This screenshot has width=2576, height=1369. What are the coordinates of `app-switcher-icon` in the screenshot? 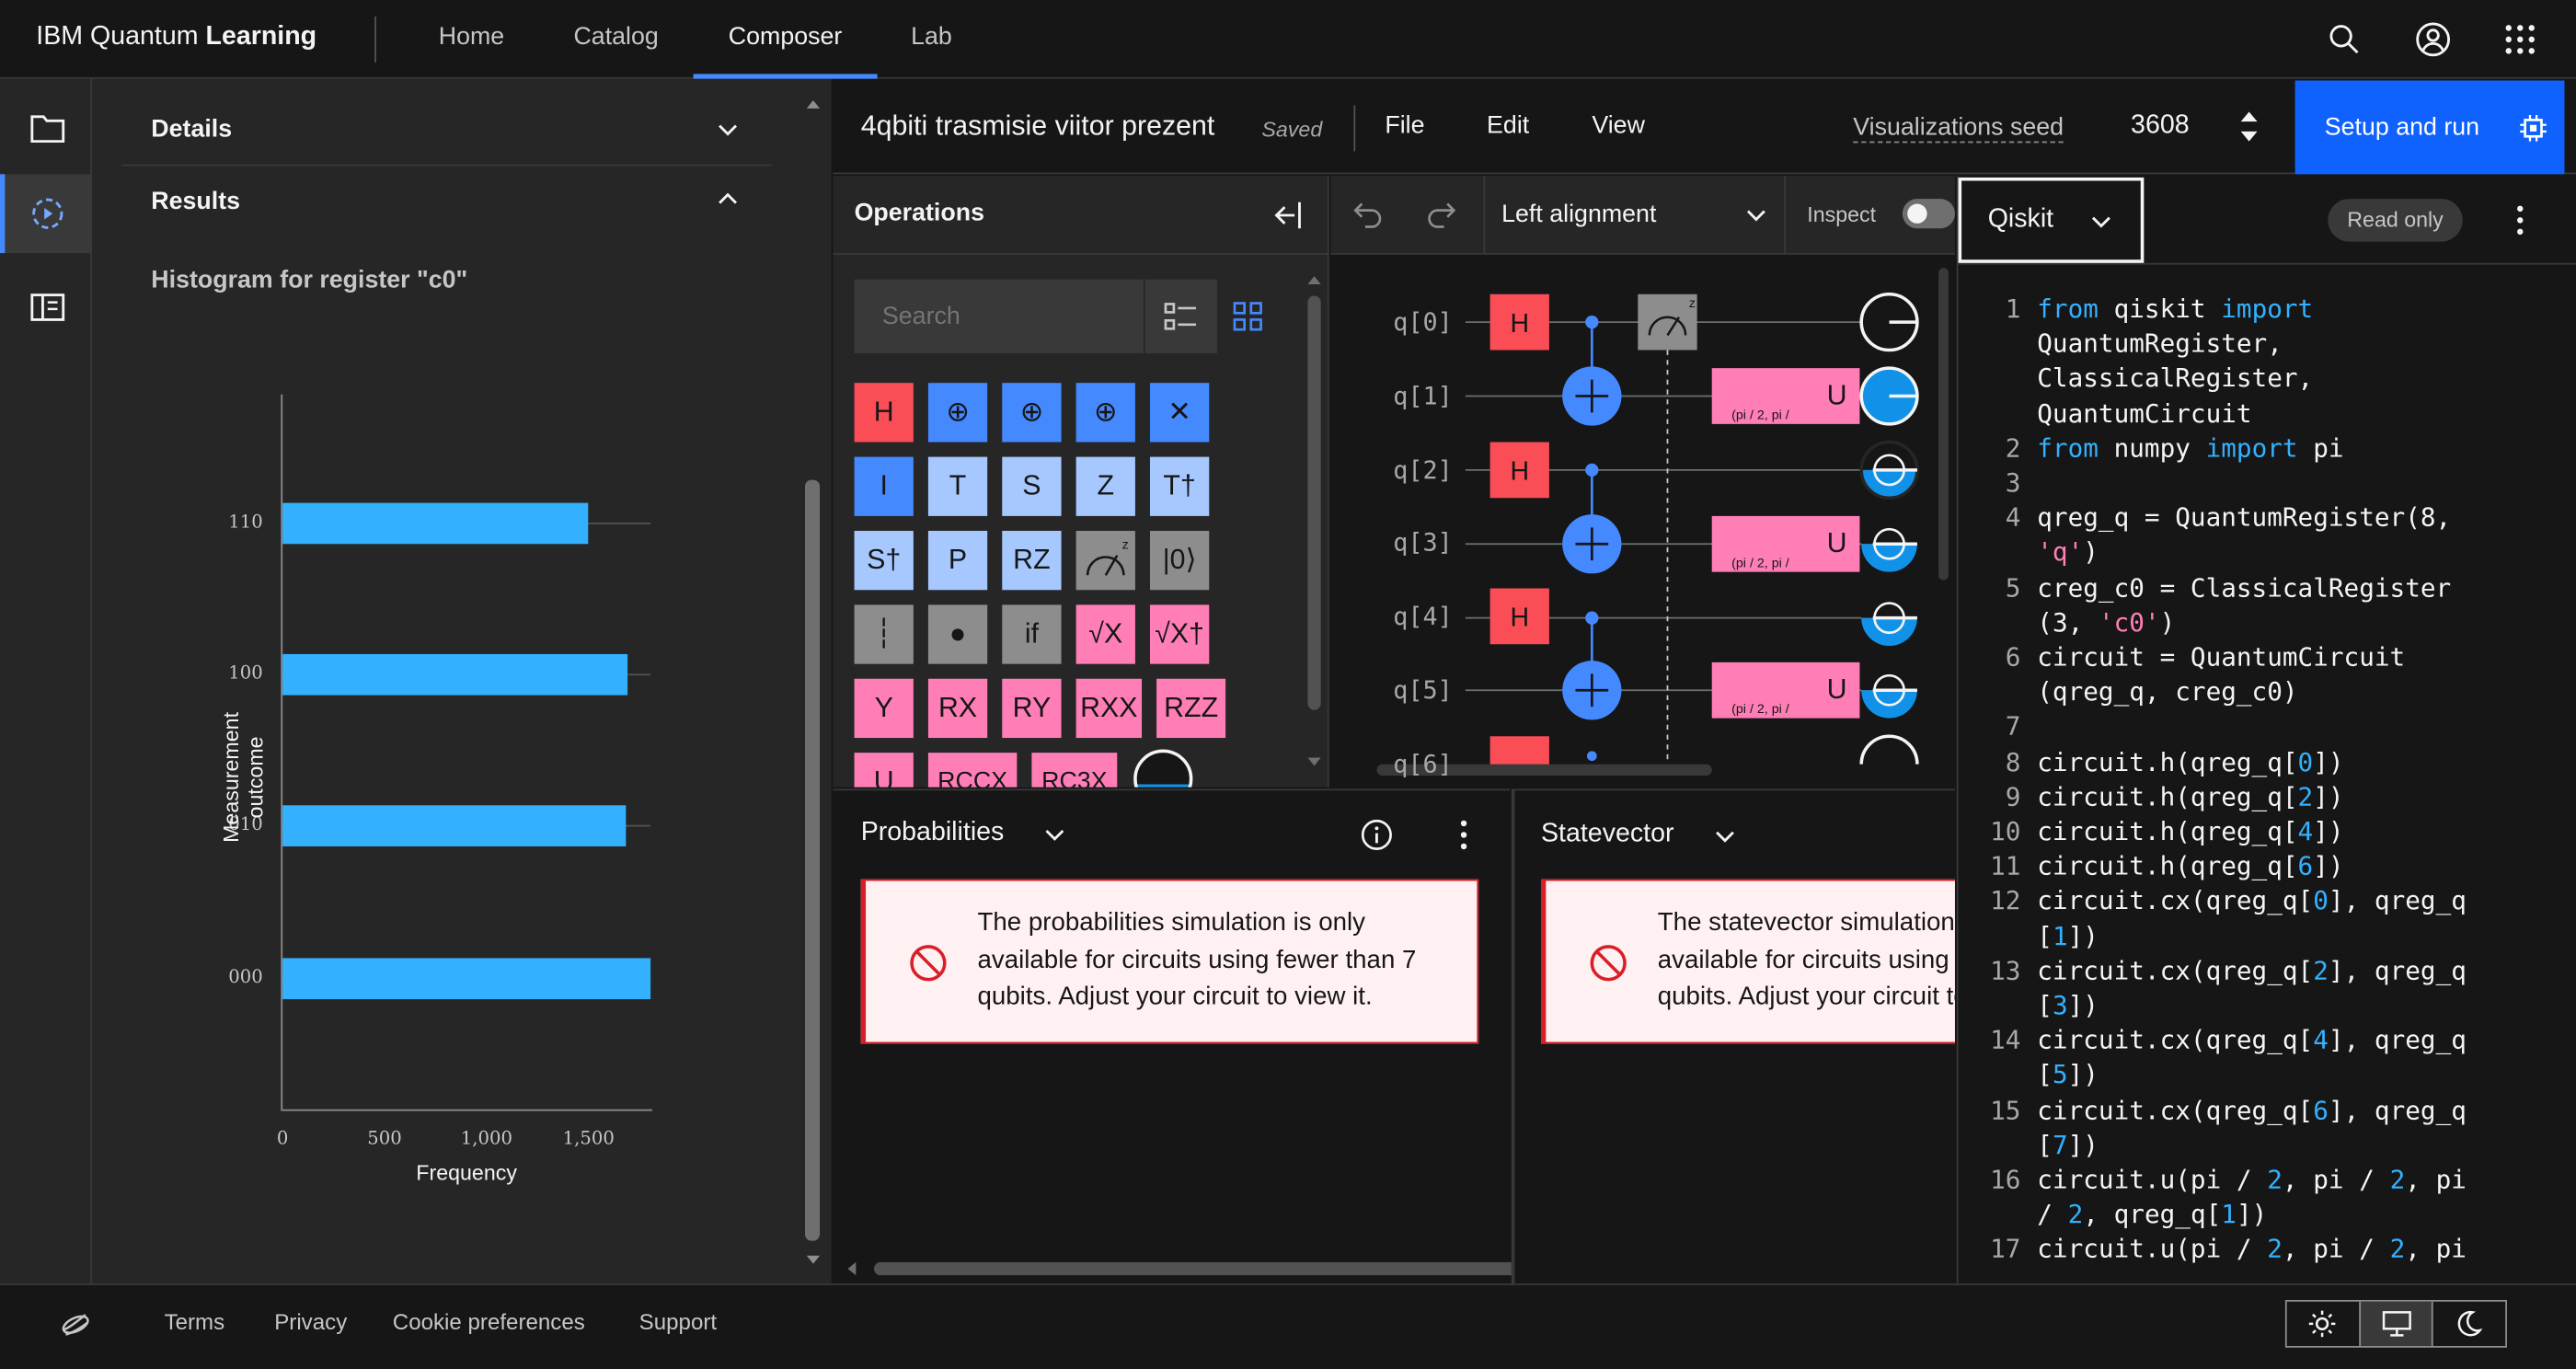 It's located at (2520, 39).